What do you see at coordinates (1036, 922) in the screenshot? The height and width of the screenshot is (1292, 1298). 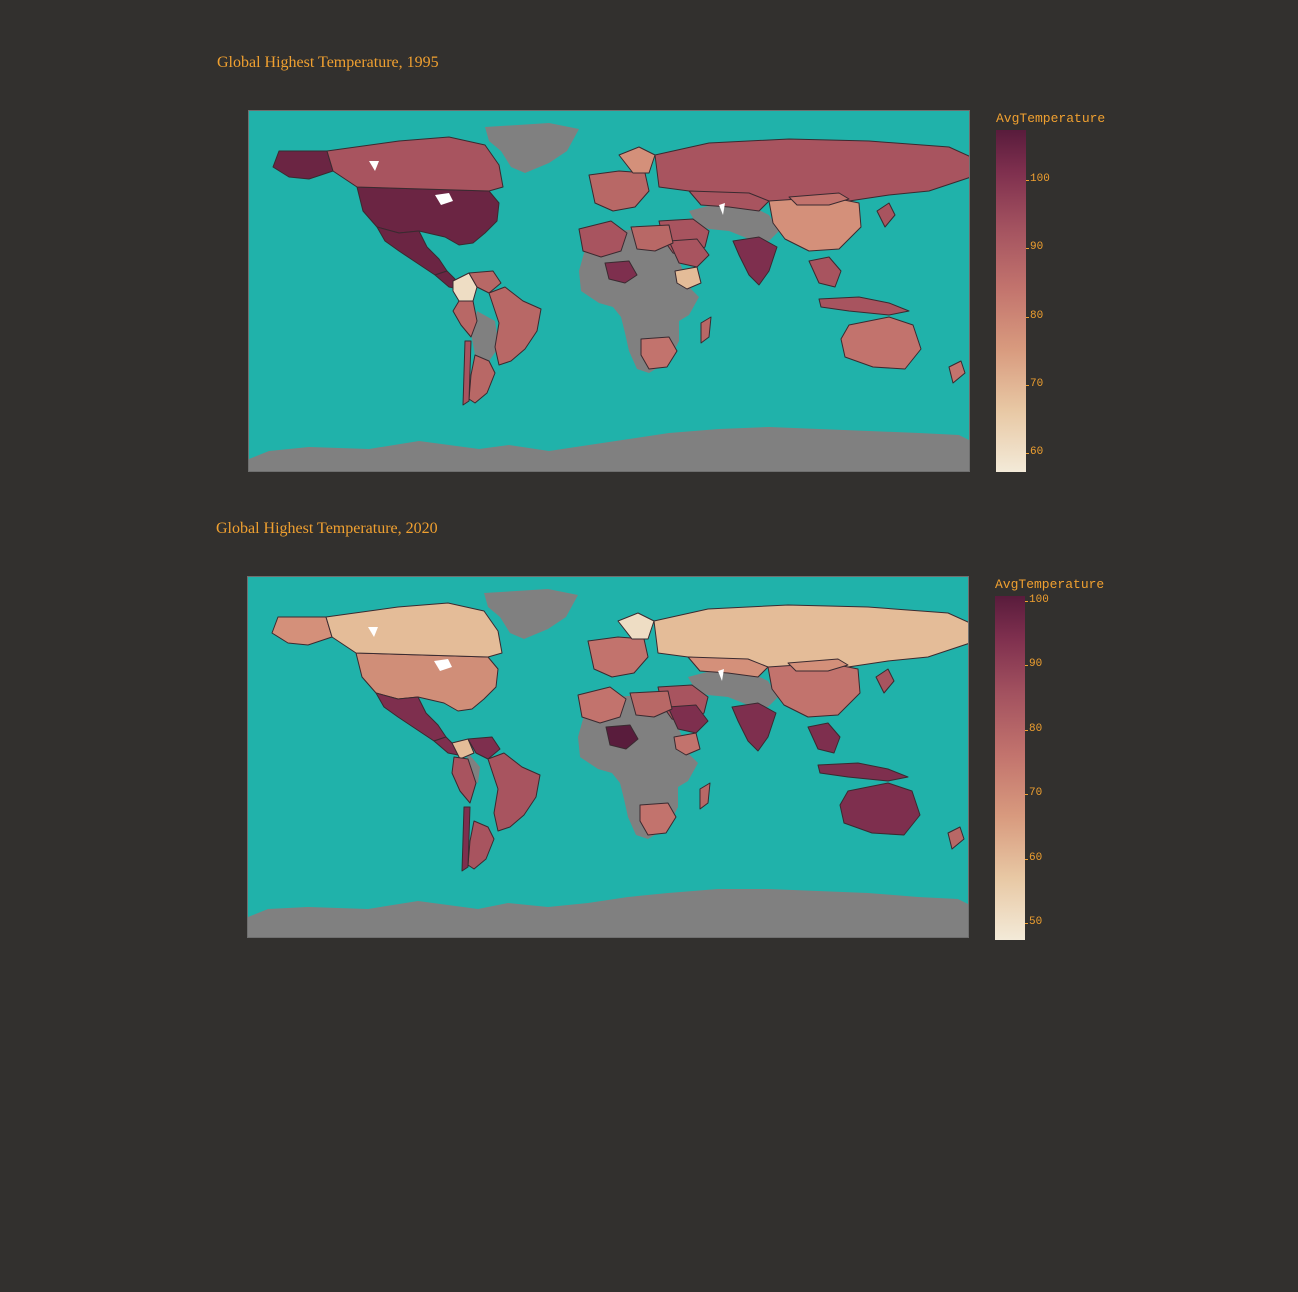 I see `colorbar-tick-label: 50` at bounding box center [1036, 922].